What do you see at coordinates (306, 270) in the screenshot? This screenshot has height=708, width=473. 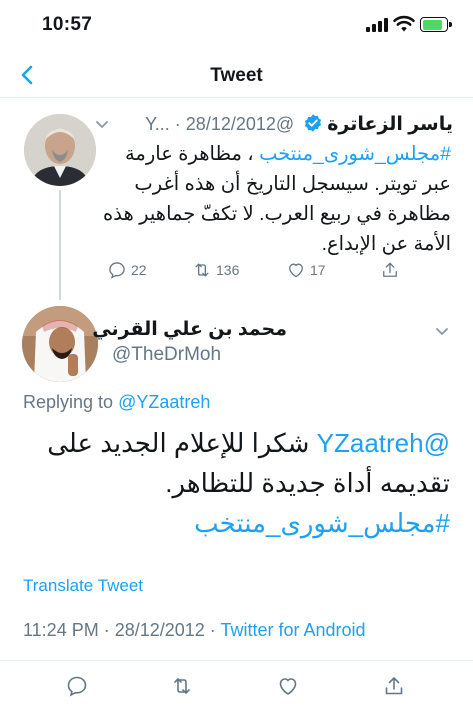 I see `like-button: 17` at bounding box center [306, 270].